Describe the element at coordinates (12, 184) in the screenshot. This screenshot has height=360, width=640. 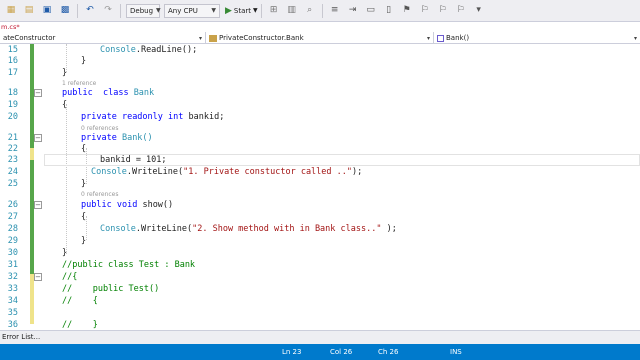
I see `line-number: 25` at that location.